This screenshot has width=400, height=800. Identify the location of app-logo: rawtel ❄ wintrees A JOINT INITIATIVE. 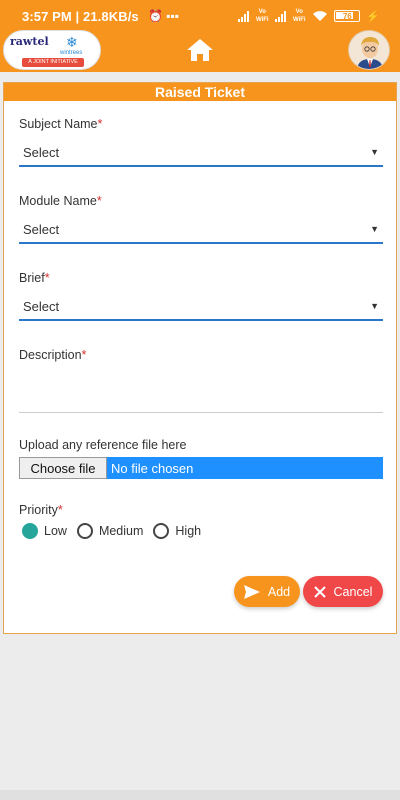
(52, 50).